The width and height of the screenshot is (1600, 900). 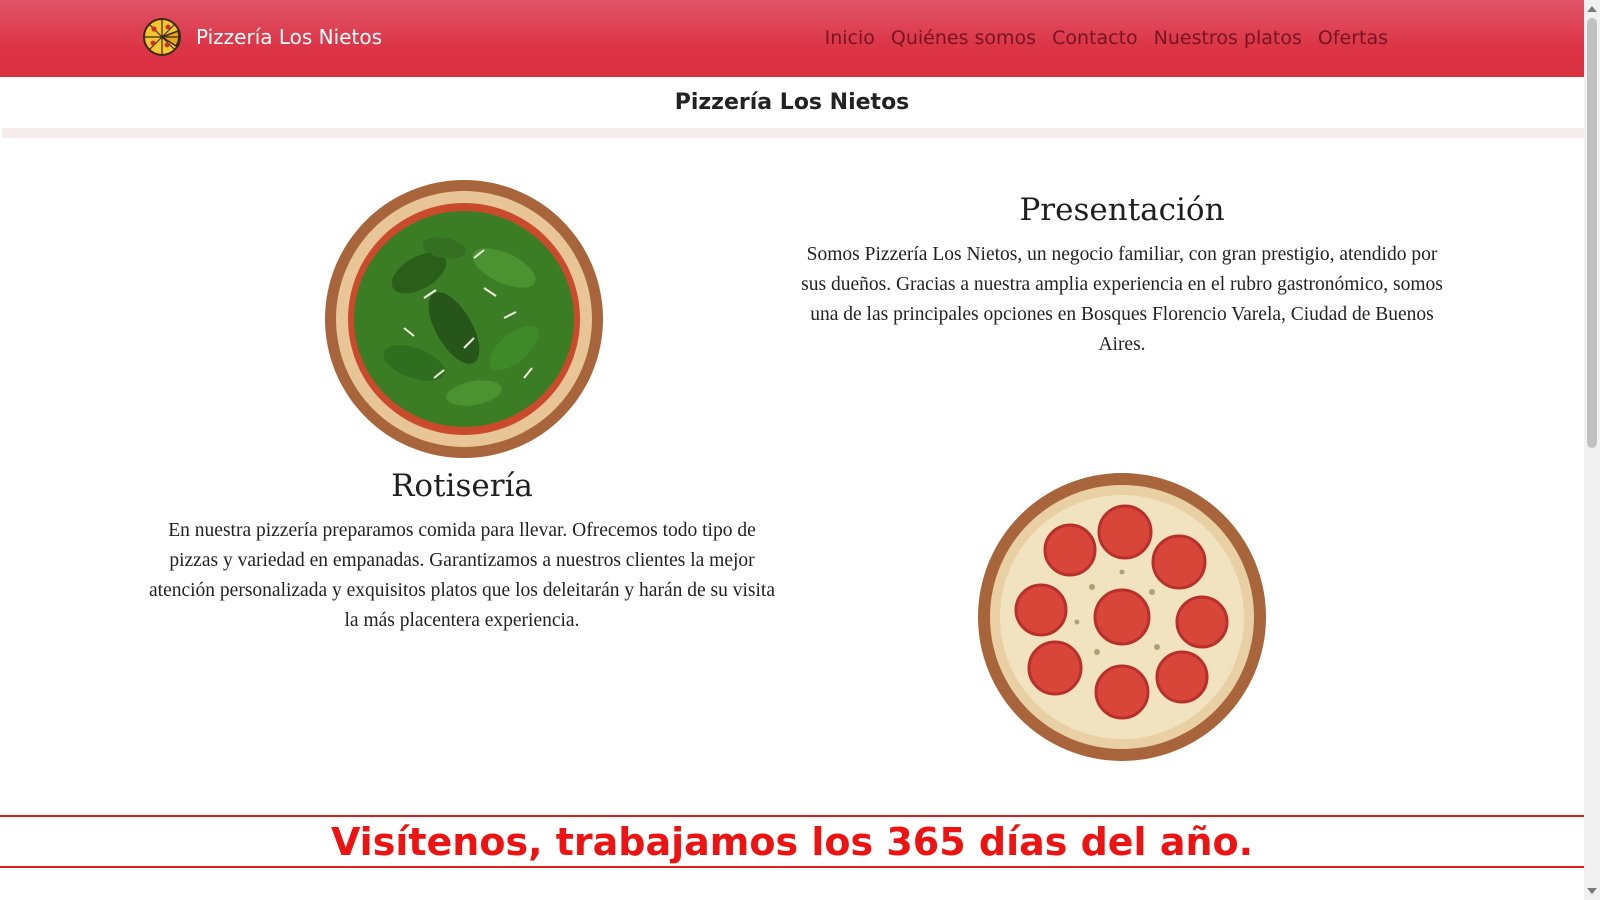 I want to click on nav-link-inicio: Inicio, so click(x=850, y=38).